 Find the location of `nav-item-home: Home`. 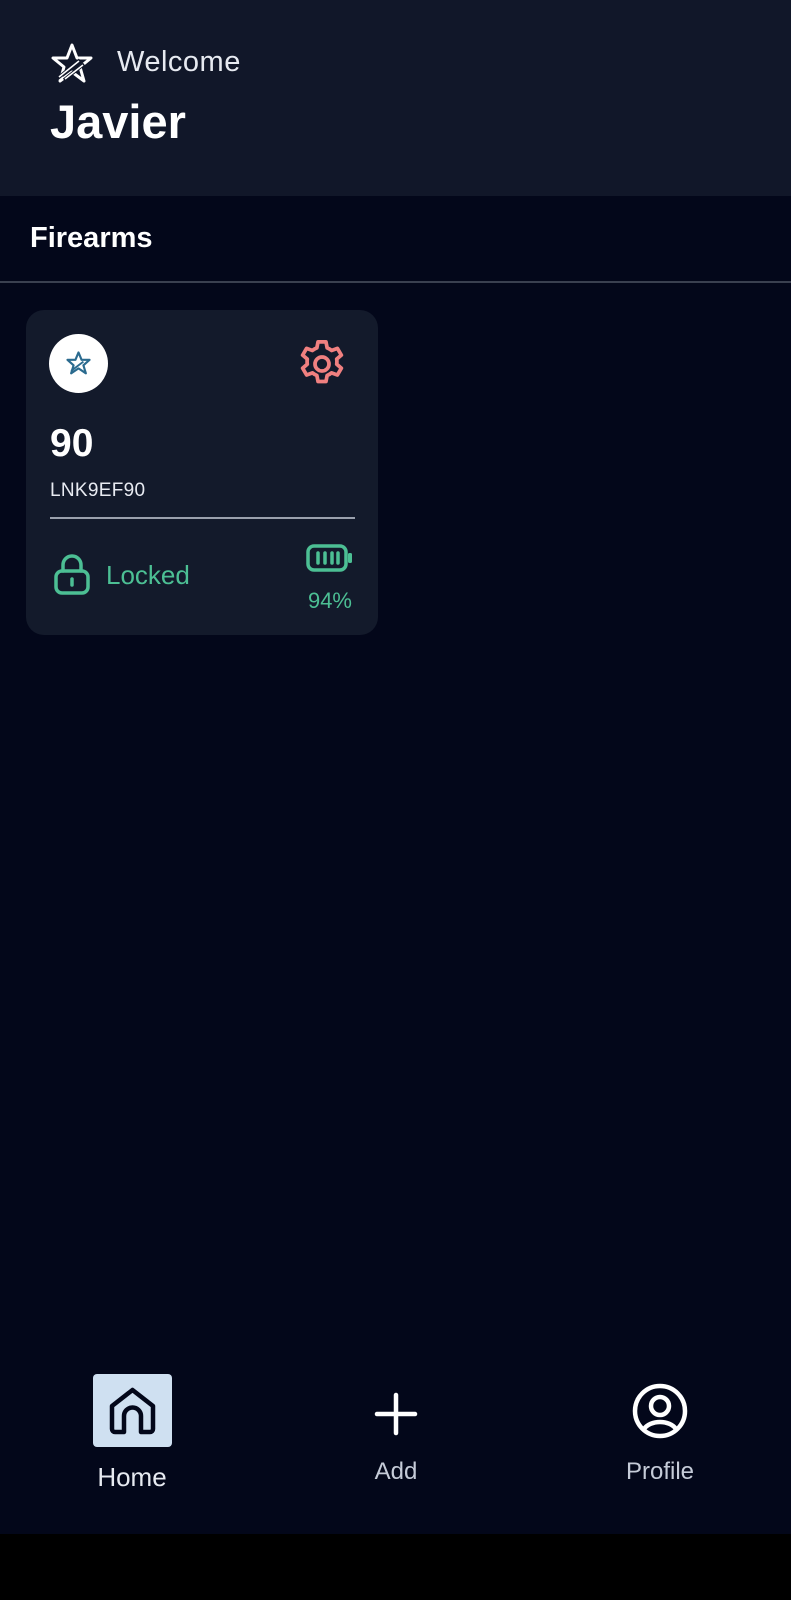

nav-item-home: Home is located at coordinates (132, 1426).